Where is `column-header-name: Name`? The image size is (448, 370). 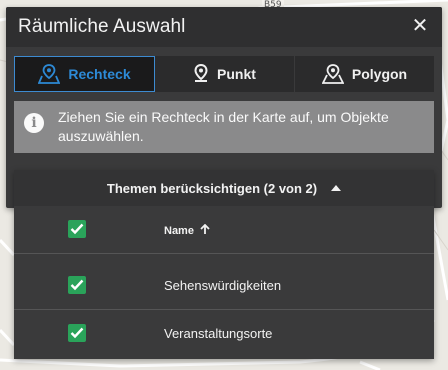 column-header-name: Name is located at coordinates (187, 230).